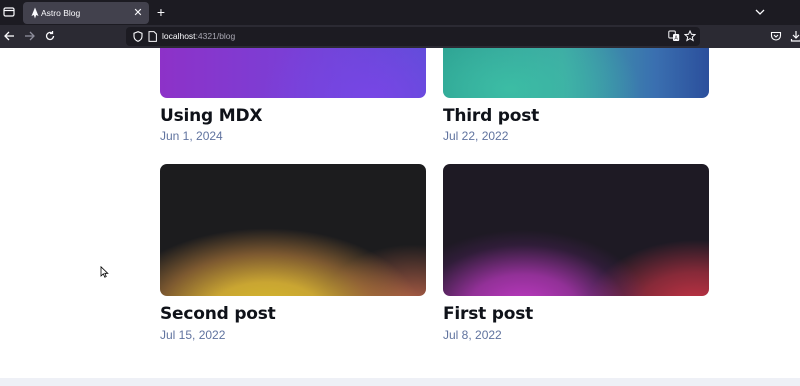  I want to click on astro-favicon-icon, so click(35, 13).